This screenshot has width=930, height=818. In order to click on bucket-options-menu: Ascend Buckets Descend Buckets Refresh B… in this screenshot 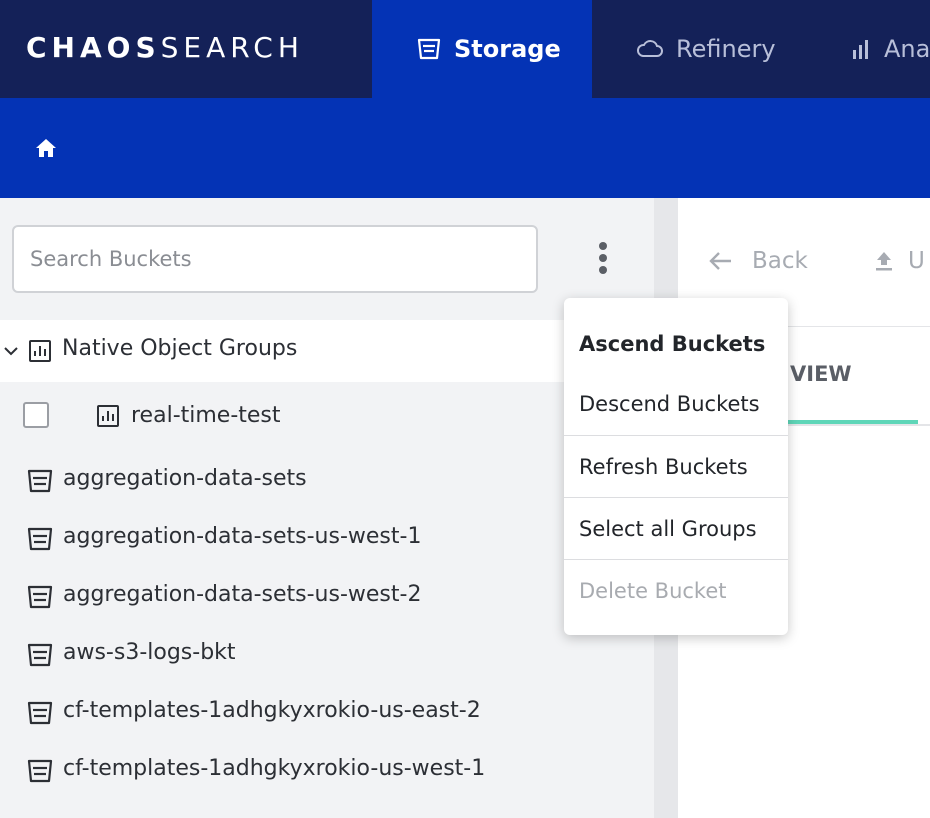, I will do `click(676, 466)`.